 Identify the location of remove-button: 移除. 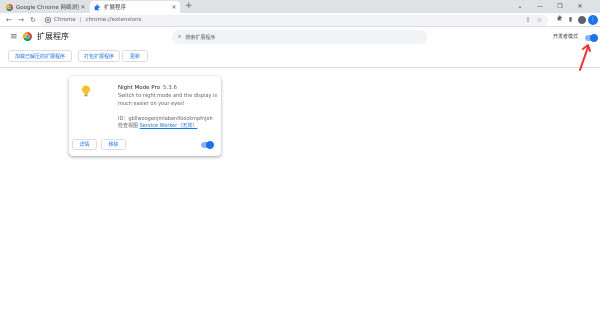
(113, 144).